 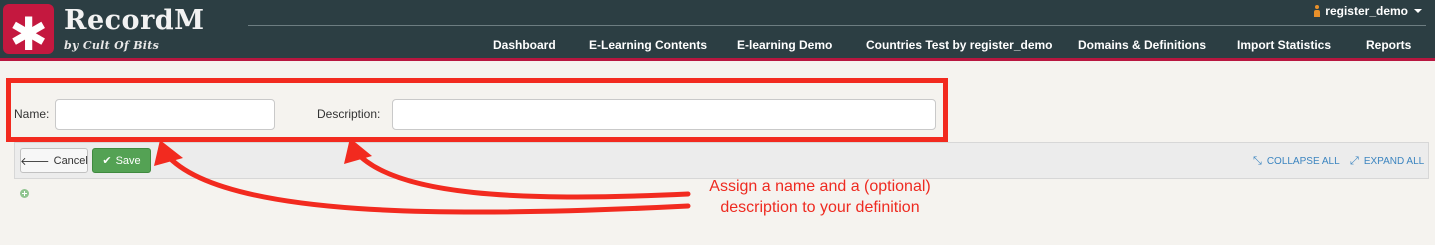 What do you see at coordinates (648, 45) in the screenshot?
I see `nav-item-e-learning-contents: E-Learning Contents` at bounding box center [648, 45].